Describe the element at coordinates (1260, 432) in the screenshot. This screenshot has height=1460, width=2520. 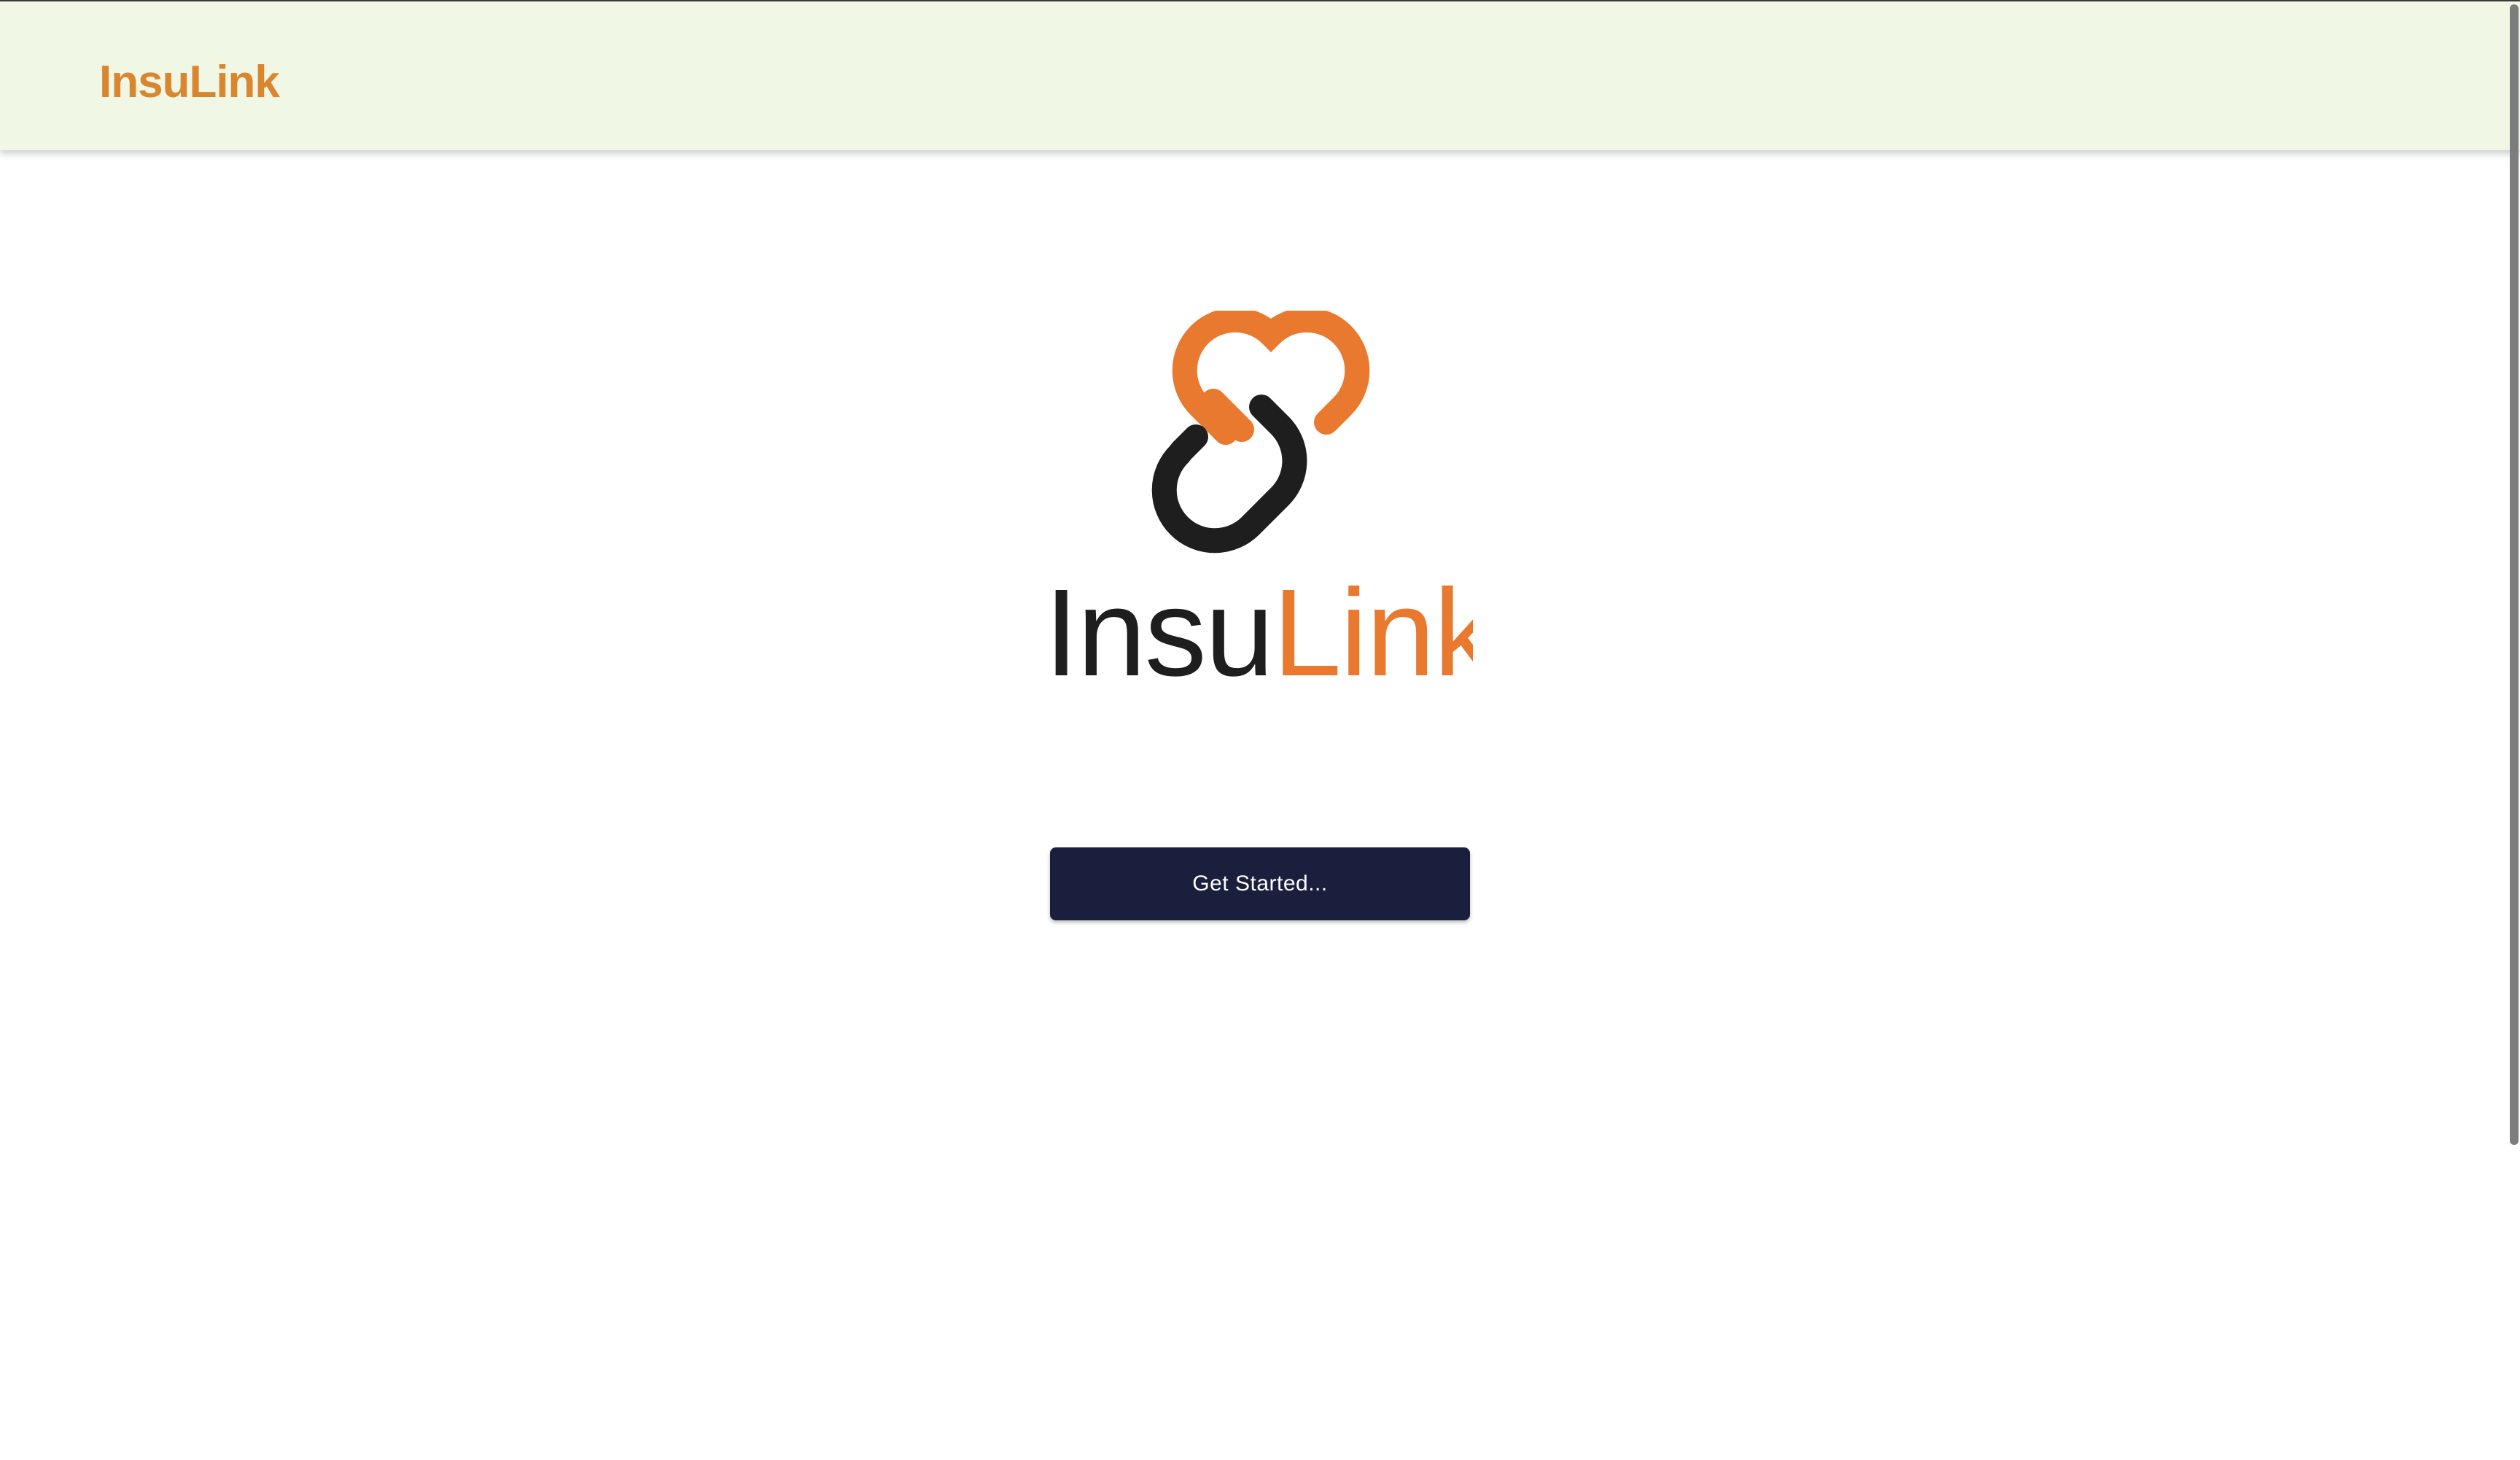
I see `chain-link-icon` at that location.